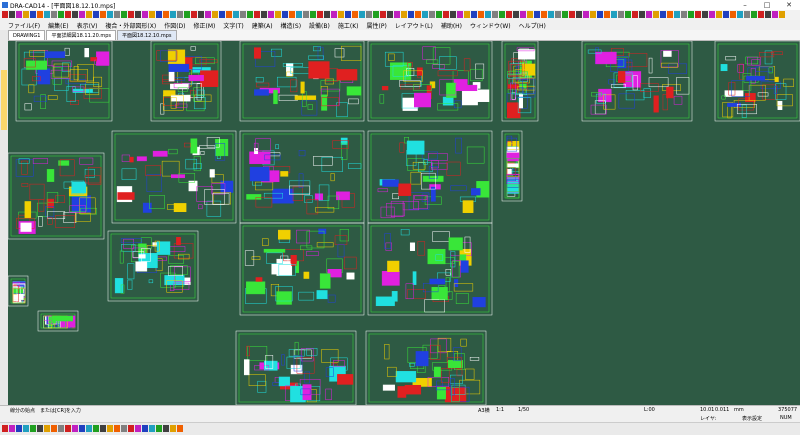 This screenshot has width=800, height=435. I want to click on menu-item-12: レイアウト(L), so click(414, 25).